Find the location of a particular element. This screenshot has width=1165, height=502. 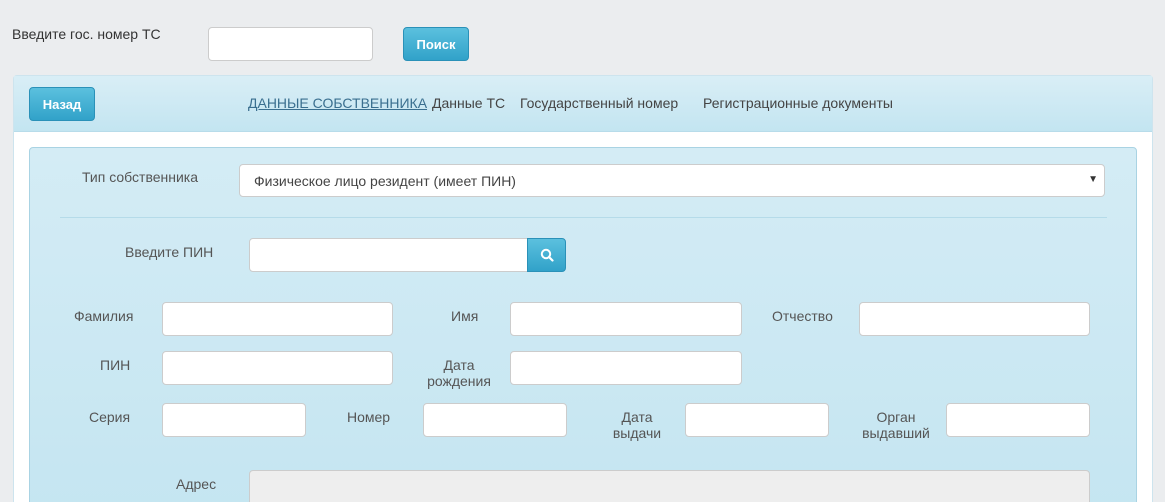

search-button: Поиск is located at coordinates (436, 44).